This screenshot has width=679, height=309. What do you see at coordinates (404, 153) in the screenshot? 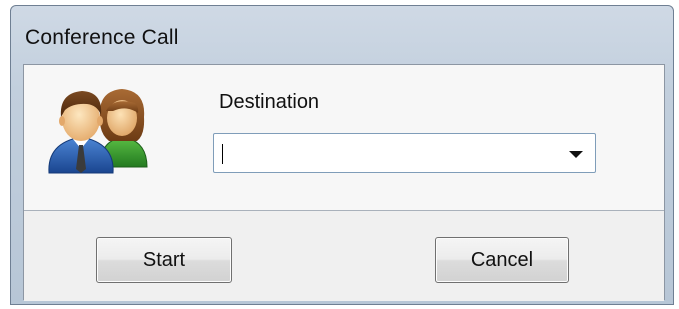
I see `destination-combobox` at bounding box center [404, 153].